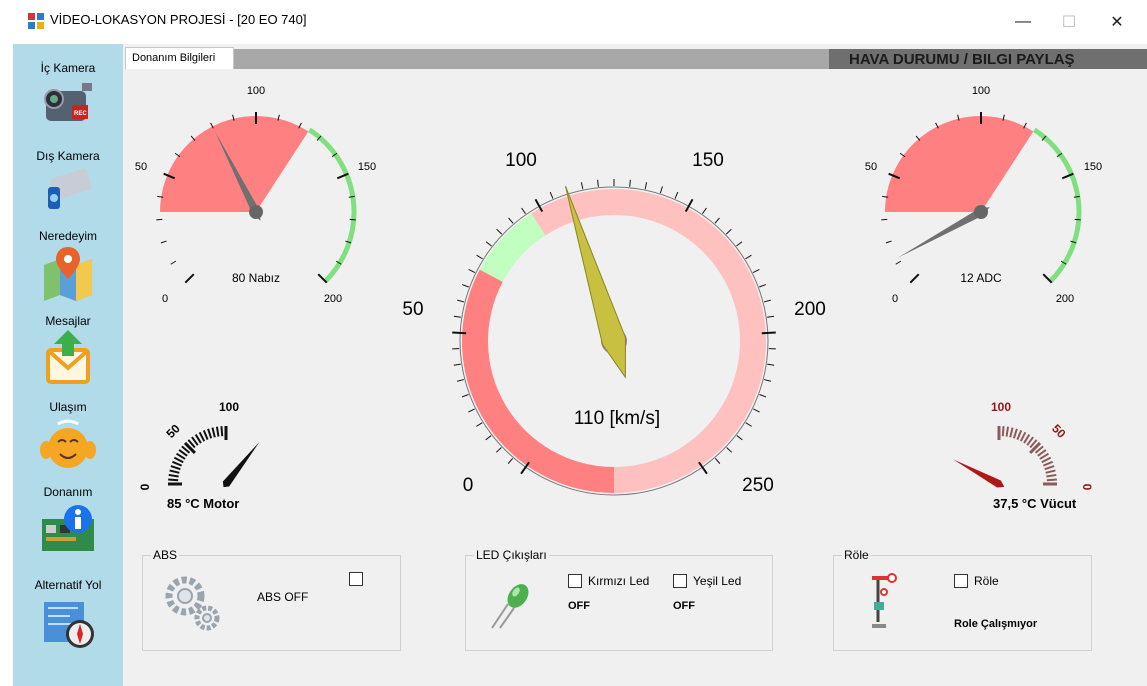  What do you see at coordinates (537, 381) in the screenshot?
I see `speed-red-zone` at bounding box center [537, 381].